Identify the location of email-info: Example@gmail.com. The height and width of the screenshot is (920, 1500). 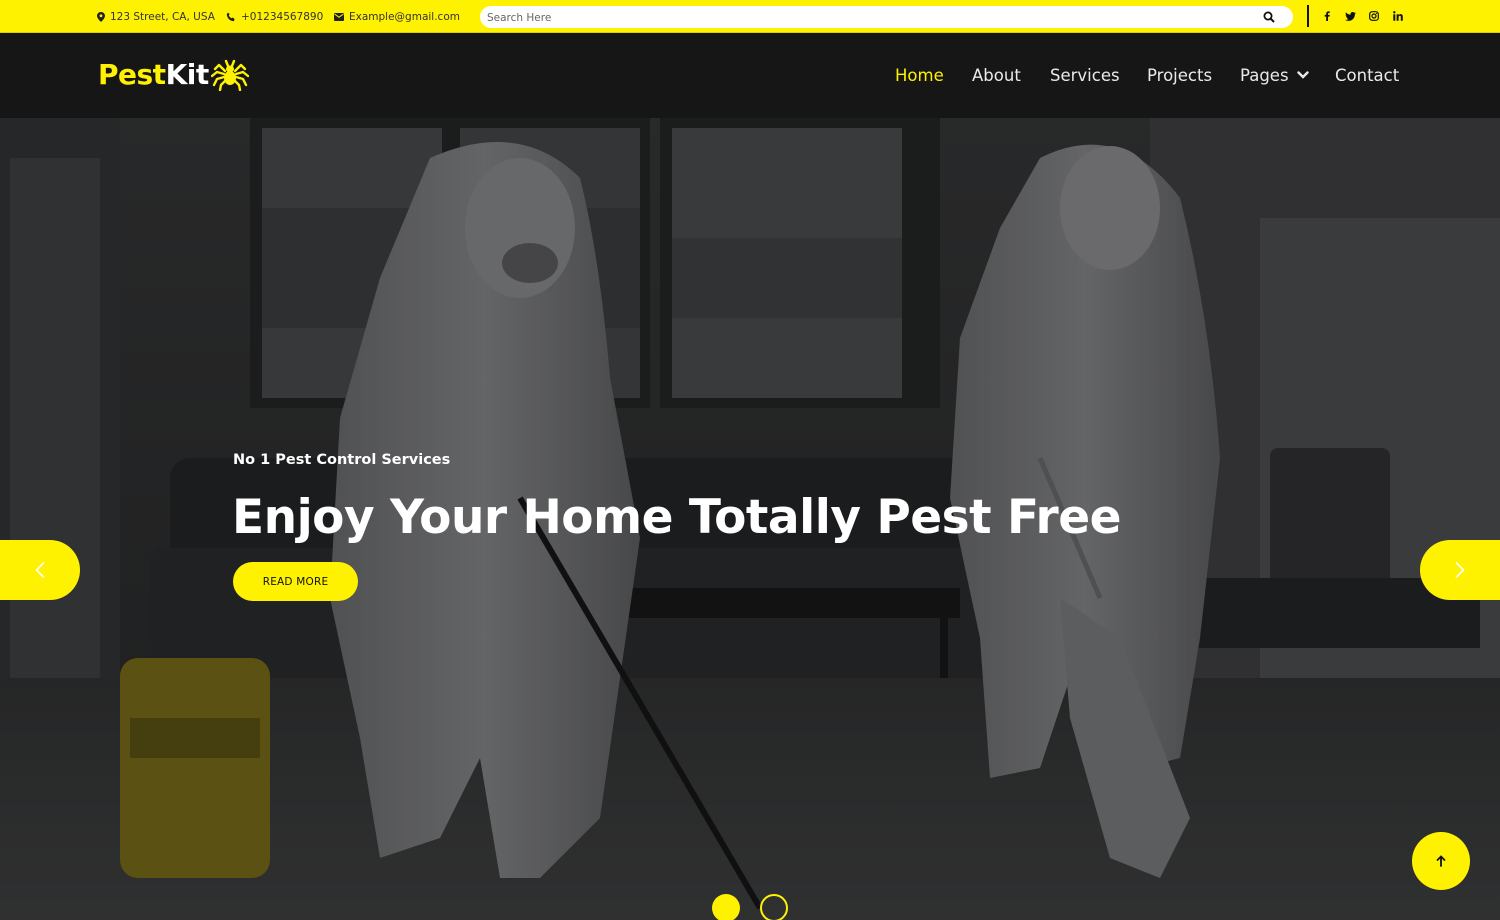
(397, 16).